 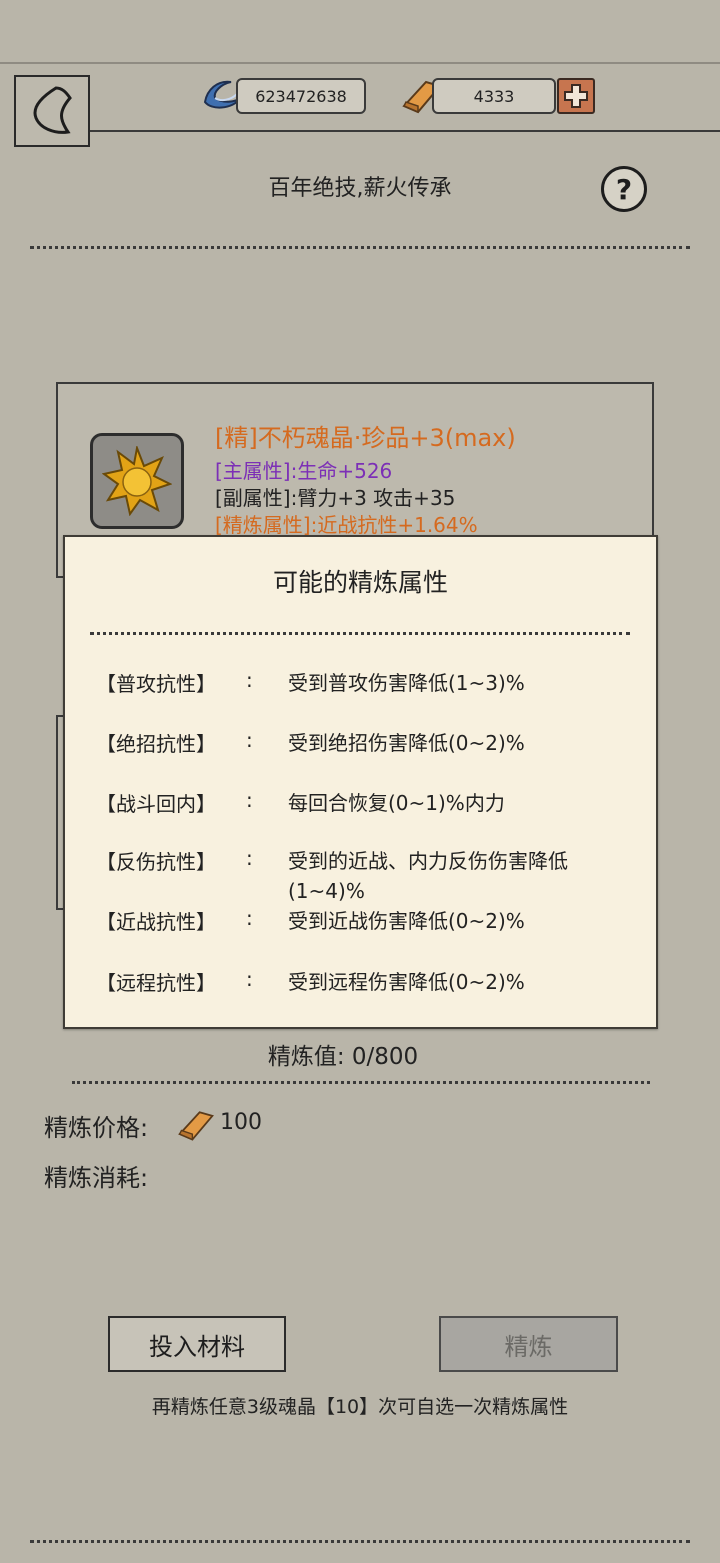 I want to click on main-attribute: [主属性]:生命+526, so click(x=304, y=471).